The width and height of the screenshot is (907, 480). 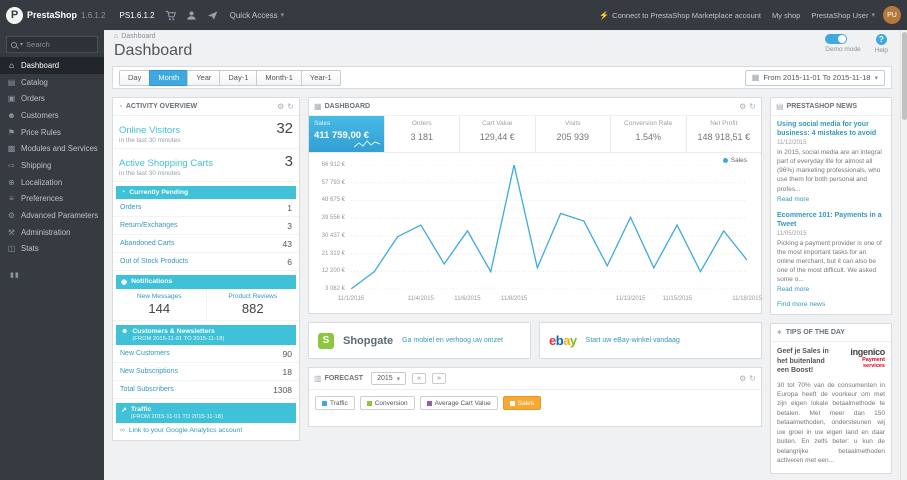 What do you see at coordinates (57, 275) in the screenshot?
I see `sidebar-collapse-button: ▮▮` at bounding box center [57, 275].